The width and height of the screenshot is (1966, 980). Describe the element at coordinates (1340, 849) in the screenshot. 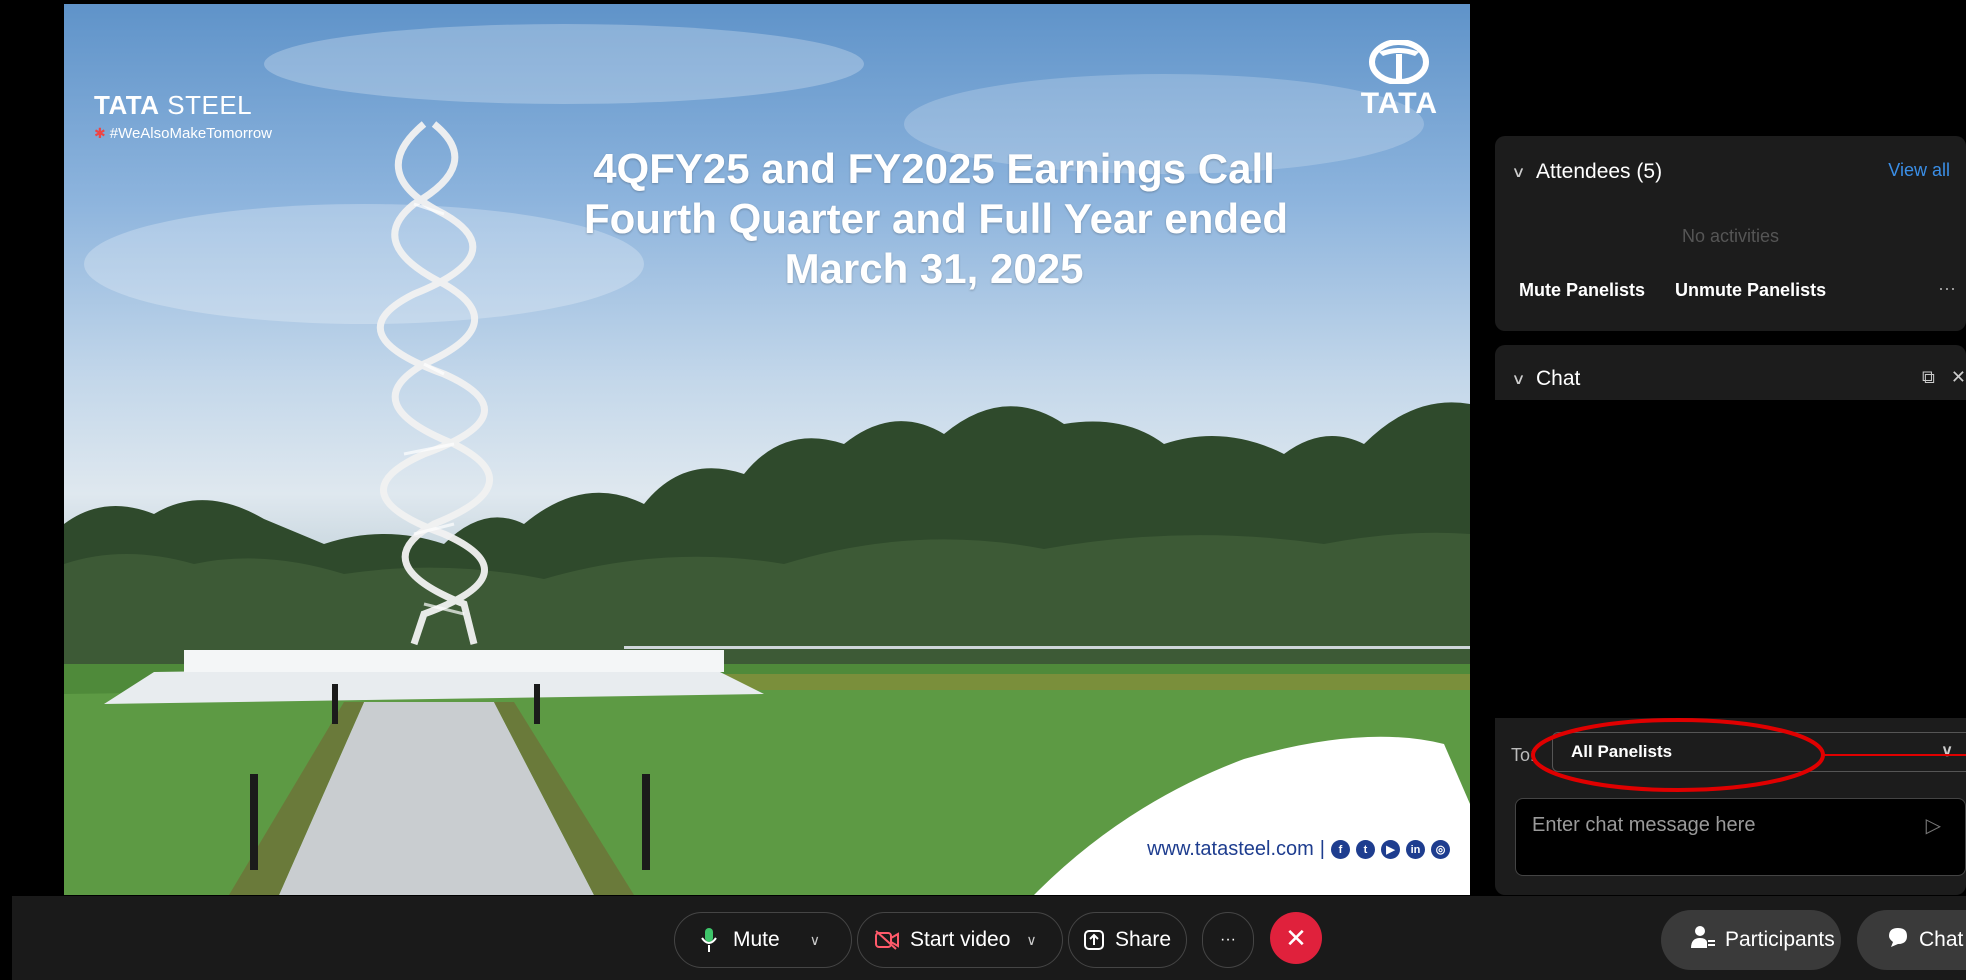

I see `facebook-icon: f` at that location.